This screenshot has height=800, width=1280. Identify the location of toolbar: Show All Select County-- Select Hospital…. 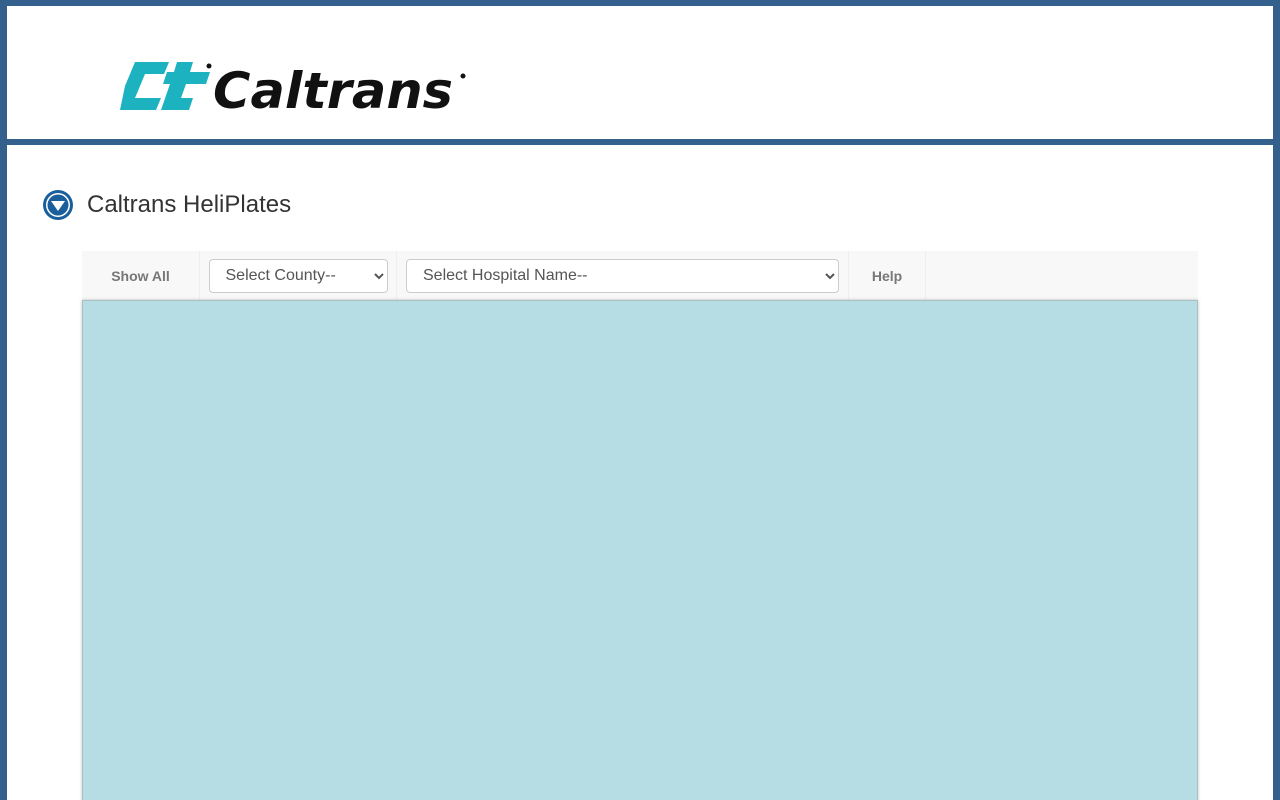
(640, 275).